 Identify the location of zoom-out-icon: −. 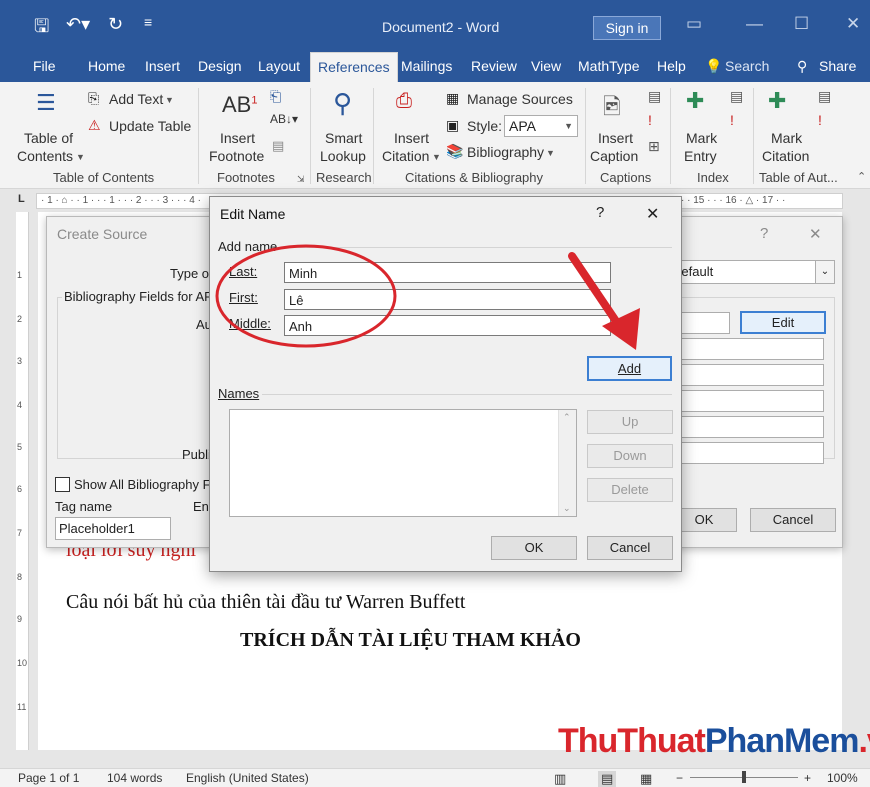
(679, 778).